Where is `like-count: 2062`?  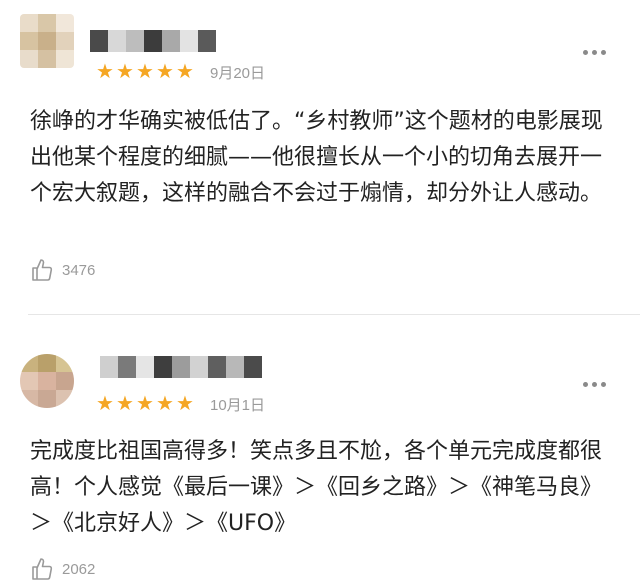
like-count: 2062 is located at coordinates (79, 569).